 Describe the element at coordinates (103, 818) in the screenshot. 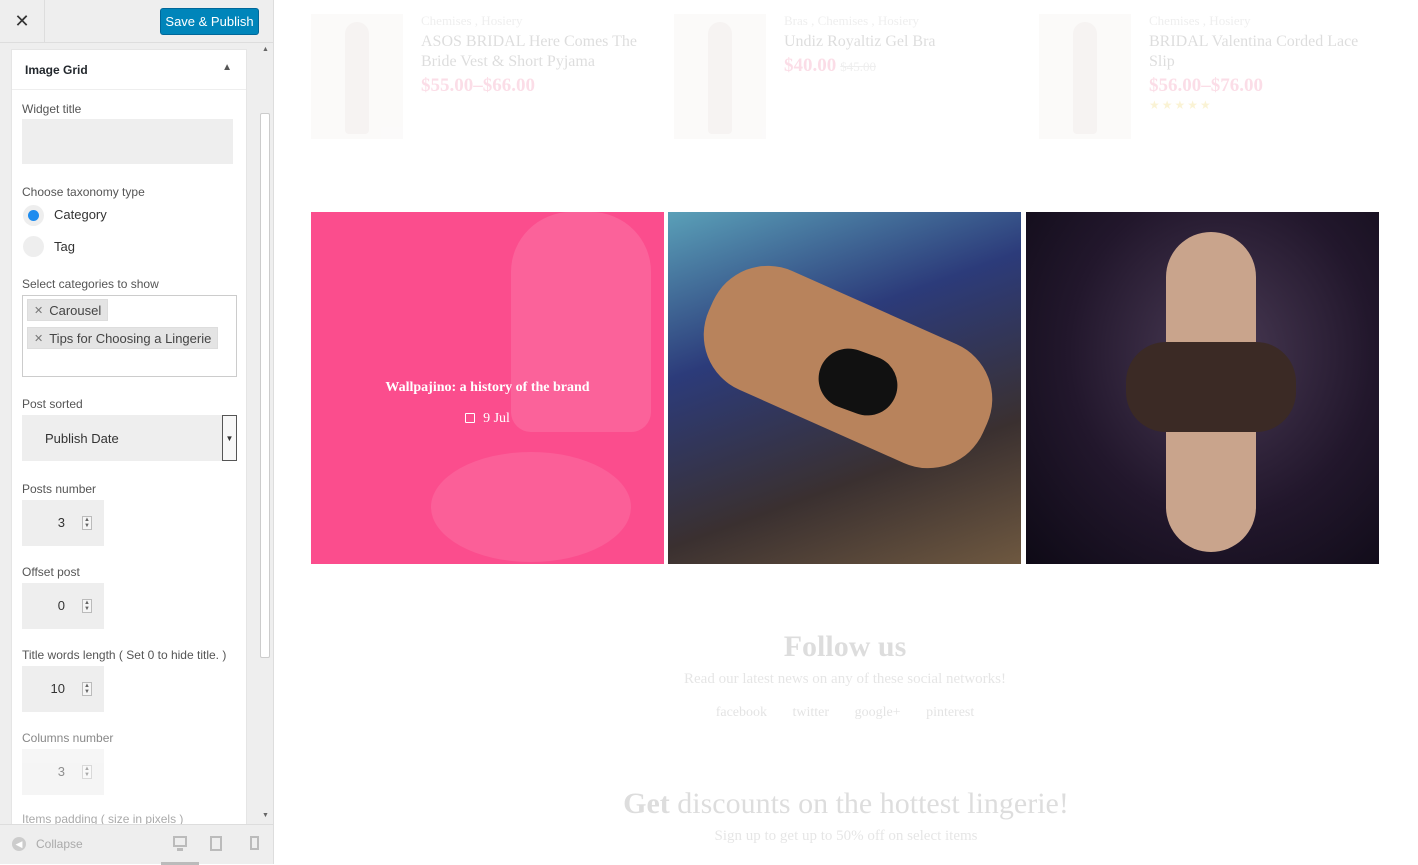

I see `padding-label: Items padding ( size in pixels )` at that location.